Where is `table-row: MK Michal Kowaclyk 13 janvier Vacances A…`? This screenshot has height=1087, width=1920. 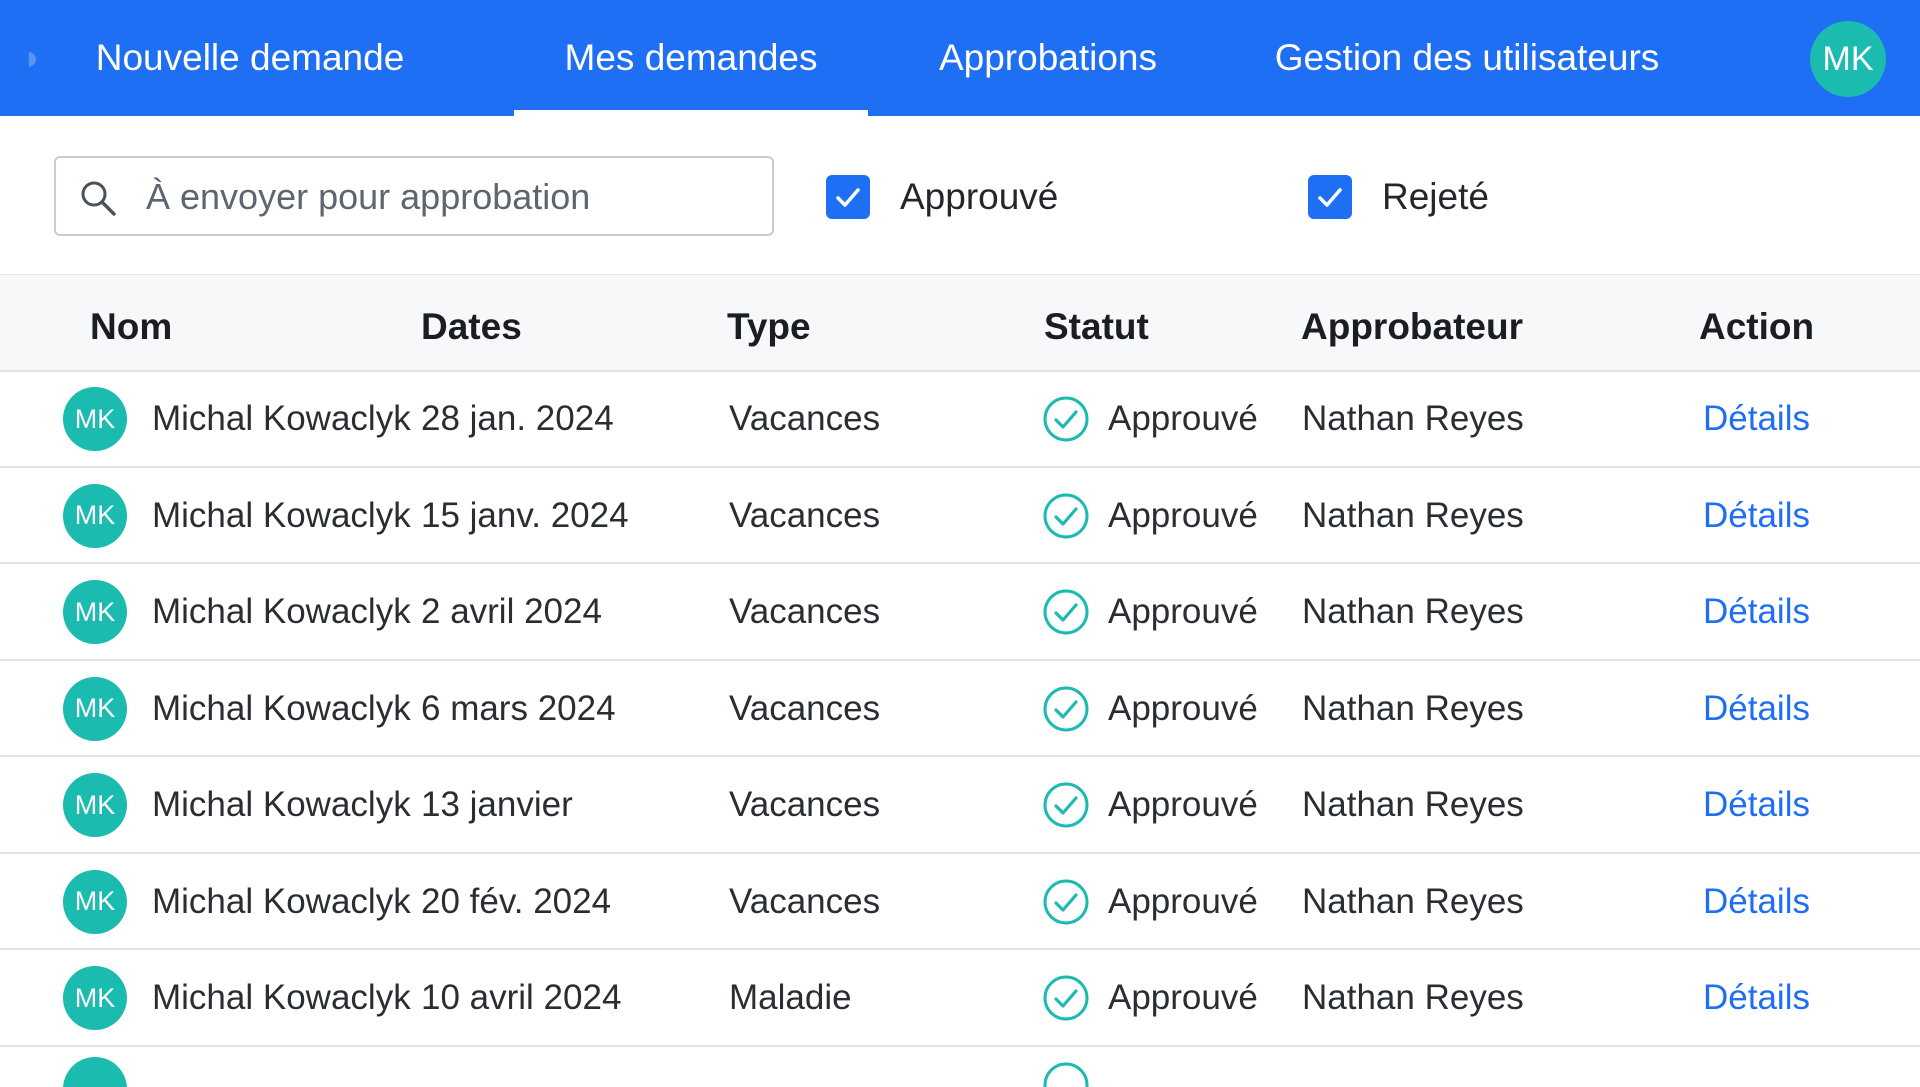 table-row: MK Michal Kowaclyk 13 janvier Vacances A… is located at coordinates (960, 805).